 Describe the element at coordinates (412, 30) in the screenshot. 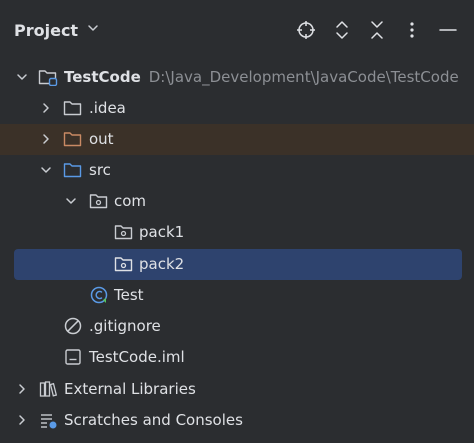

I see `more-options-icon` at that location.